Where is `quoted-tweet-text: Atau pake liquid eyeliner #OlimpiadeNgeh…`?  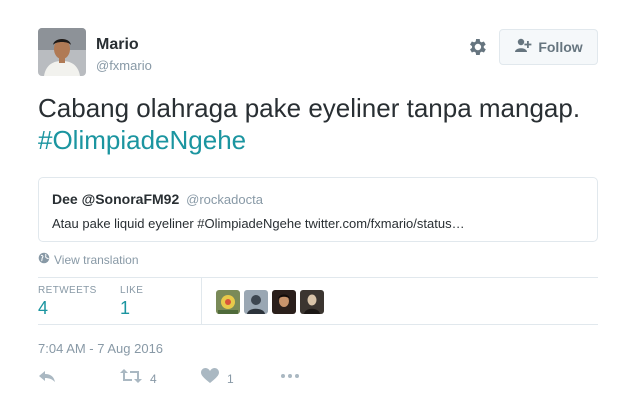 quoted-tweet-text: Atau pake liquid eyeliner #OlimpiadeNgeh… is located at coordinates (258, 223).